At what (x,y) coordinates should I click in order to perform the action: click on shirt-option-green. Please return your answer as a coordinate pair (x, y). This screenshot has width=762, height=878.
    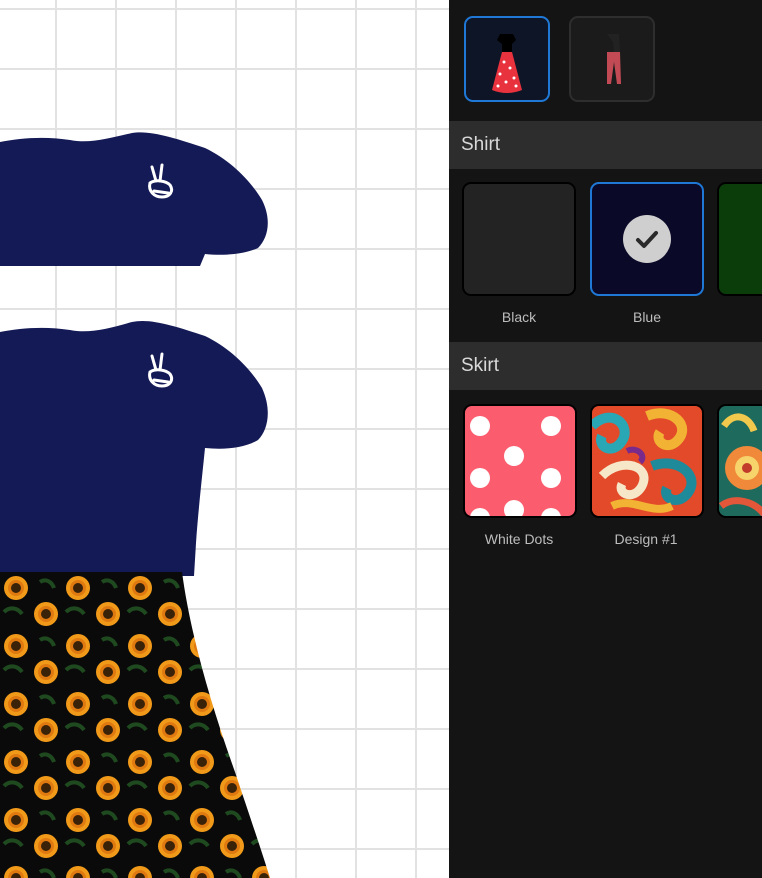
    Looking at the image, I should click on (739, 239).